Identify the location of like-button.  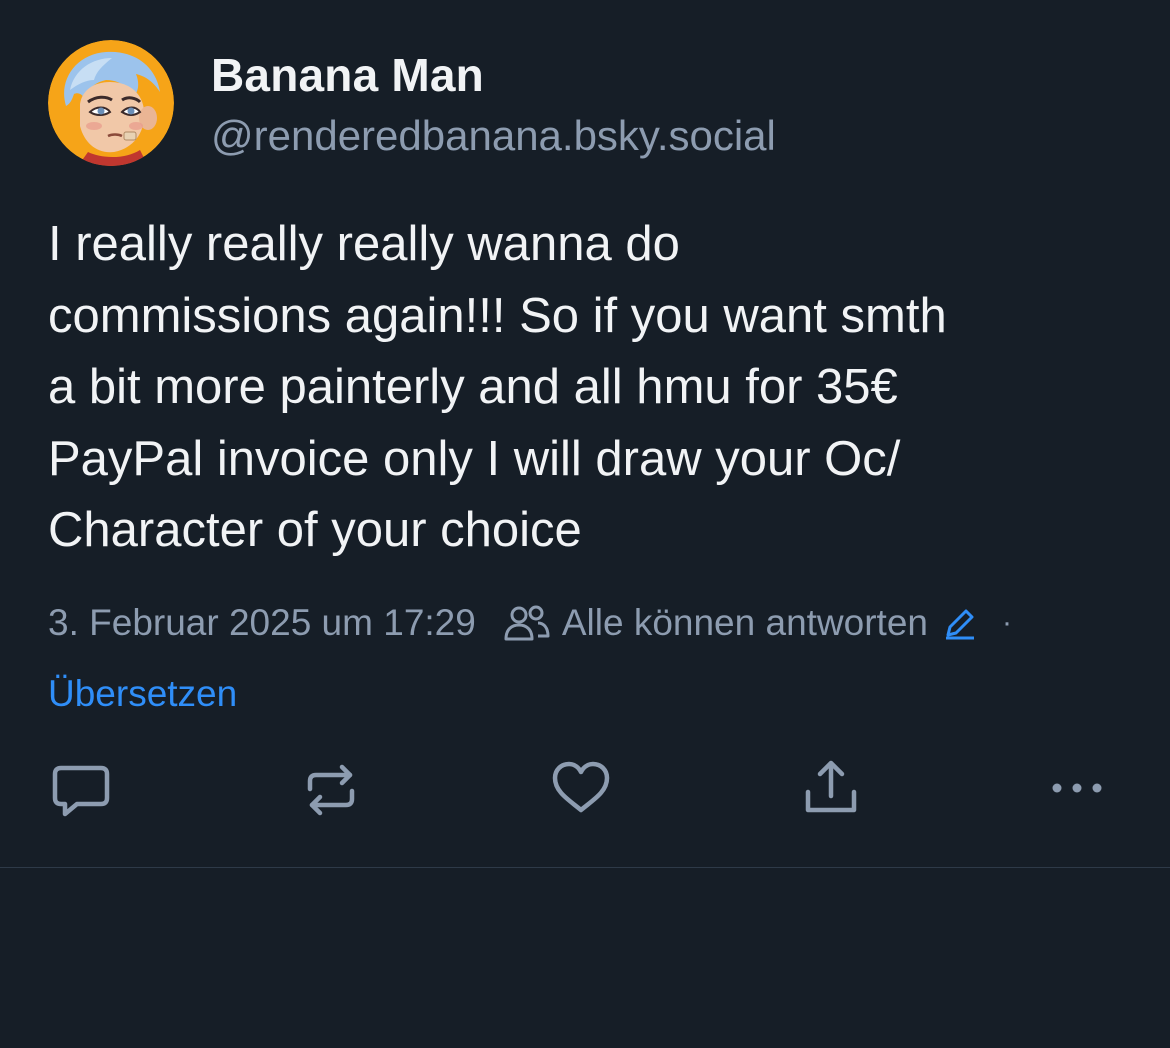
(581, 790).